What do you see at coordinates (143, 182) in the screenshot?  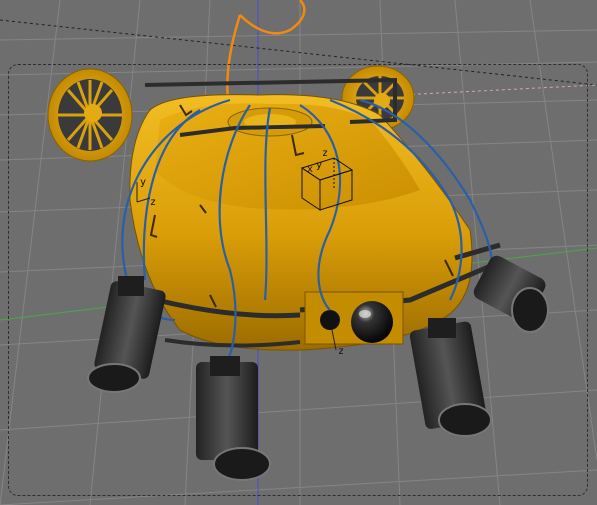 I see `side-gizmo-y-label: y` at bounding box center [143, 182].